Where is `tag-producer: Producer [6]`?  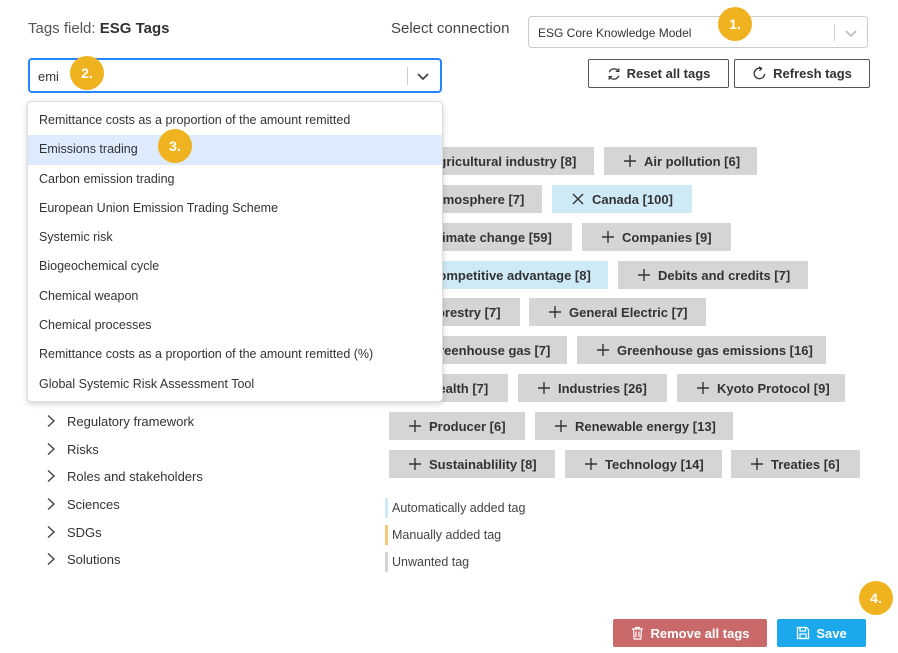 tag-producer: Producer [6] is located at coordinates (457, 426).